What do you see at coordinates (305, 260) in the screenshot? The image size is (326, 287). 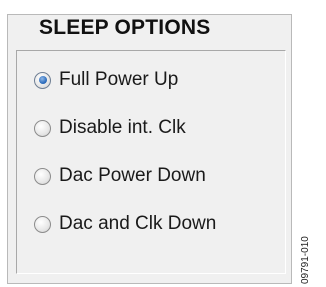 I see `figure-tag: 09791-010` at bounding box center [305, 260].